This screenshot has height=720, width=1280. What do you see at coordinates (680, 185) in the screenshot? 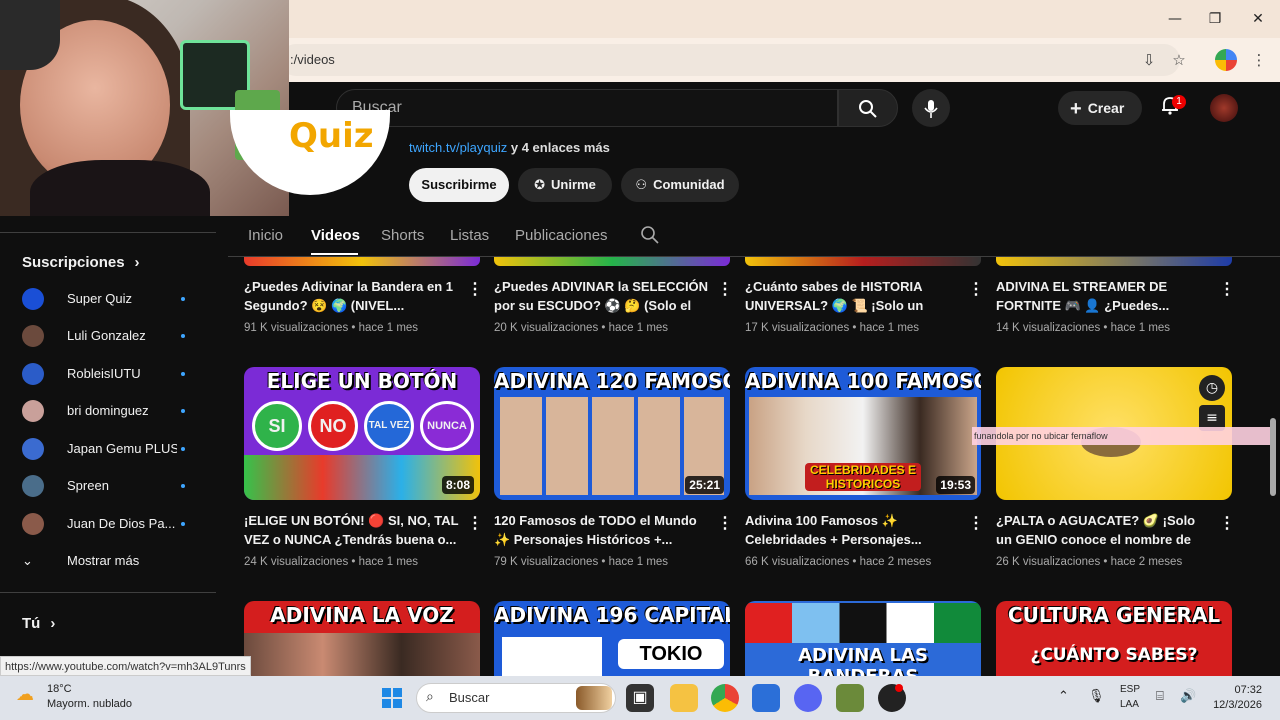
I see `community-button: ⚇ Comunidad` at bounding box center [680, 185].